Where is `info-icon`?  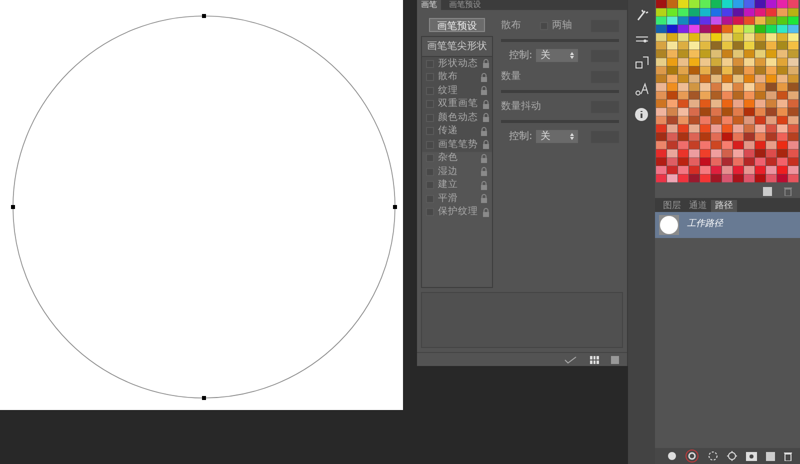 info-icon is located at coordinates (641, 114).